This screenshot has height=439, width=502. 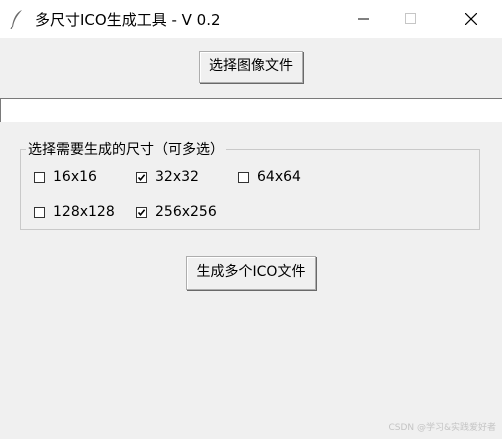 I want to click on checkbox-128x128: 128x128, so click(x=74, y=212).